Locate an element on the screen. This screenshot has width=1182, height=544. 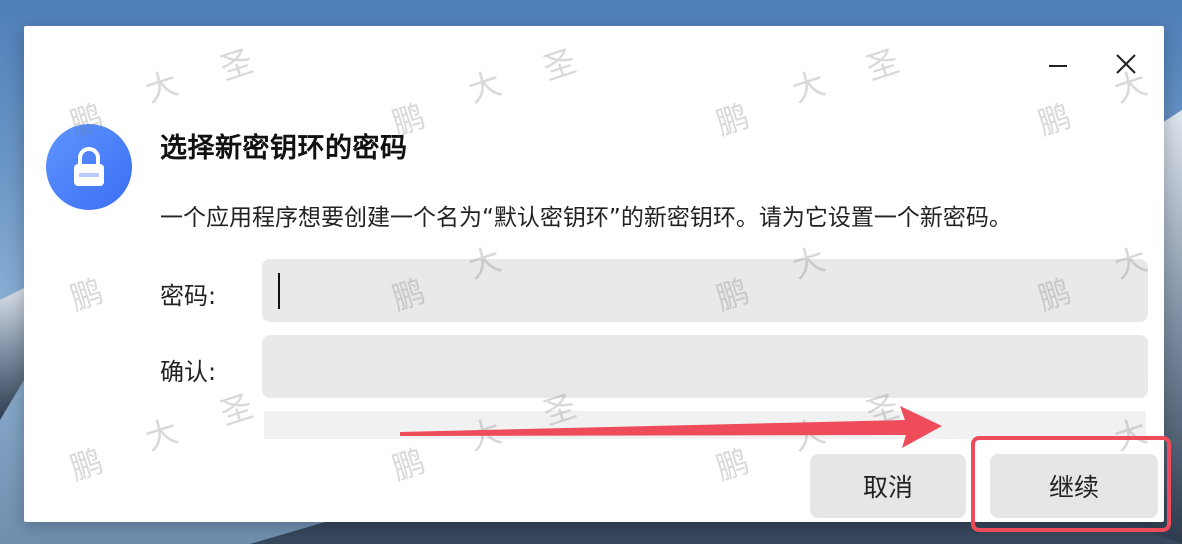
lock-icon is located at coordinates (89, 167).